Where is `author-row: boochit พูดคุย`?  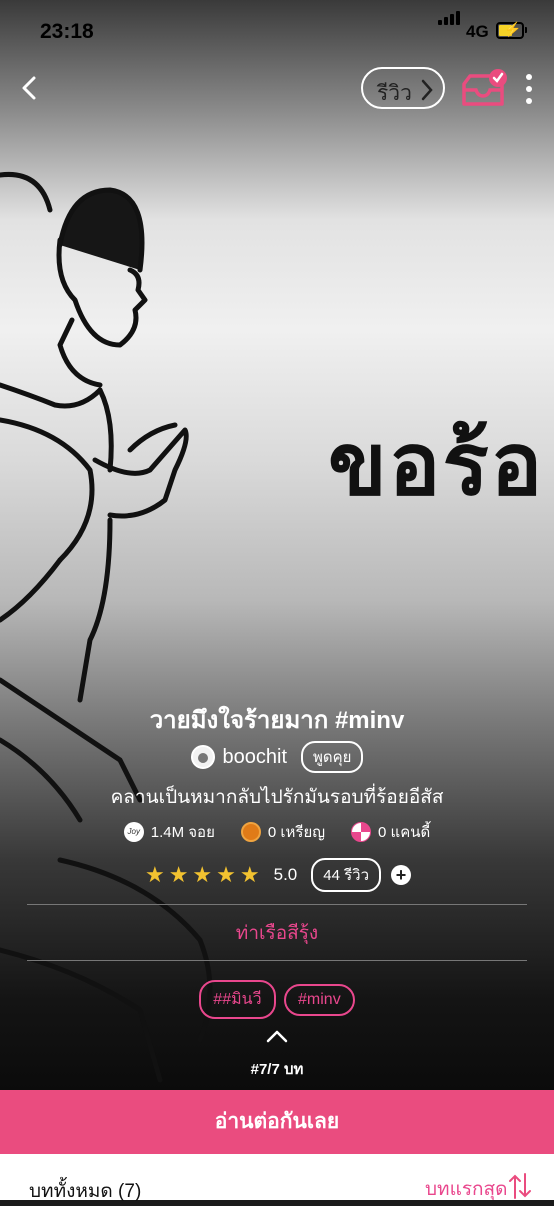
author-row: boochit พูดคุย is located at coordinates (277, 757).